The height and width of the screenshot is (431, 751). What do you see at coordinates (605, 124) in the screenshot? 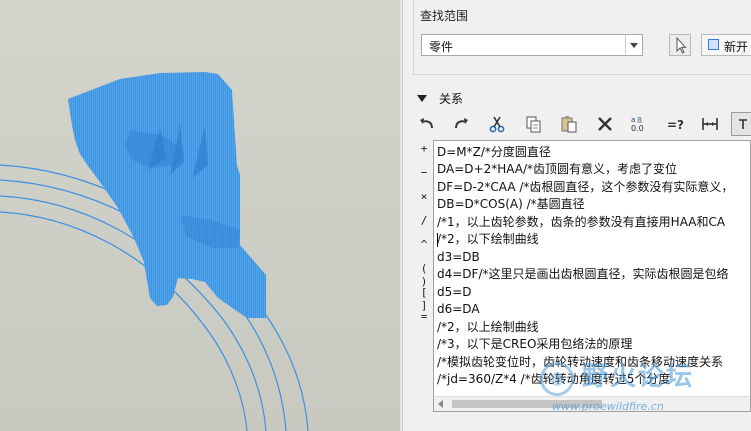
I see `delete-icon` at bounding box center [605, 124].